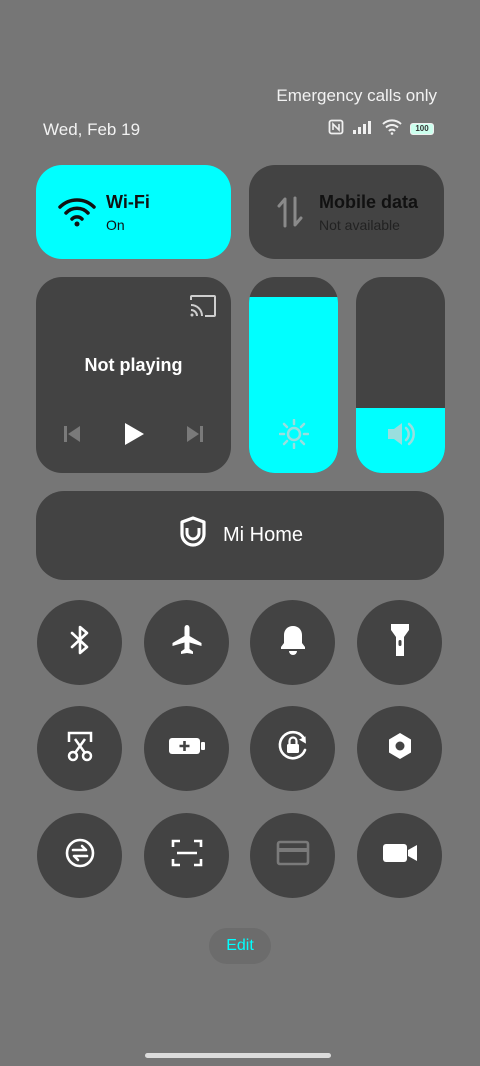  Describe the element at coordinates (356, 95) in the screenshot. I see `carrier-status: Emergency calls only` at that location.